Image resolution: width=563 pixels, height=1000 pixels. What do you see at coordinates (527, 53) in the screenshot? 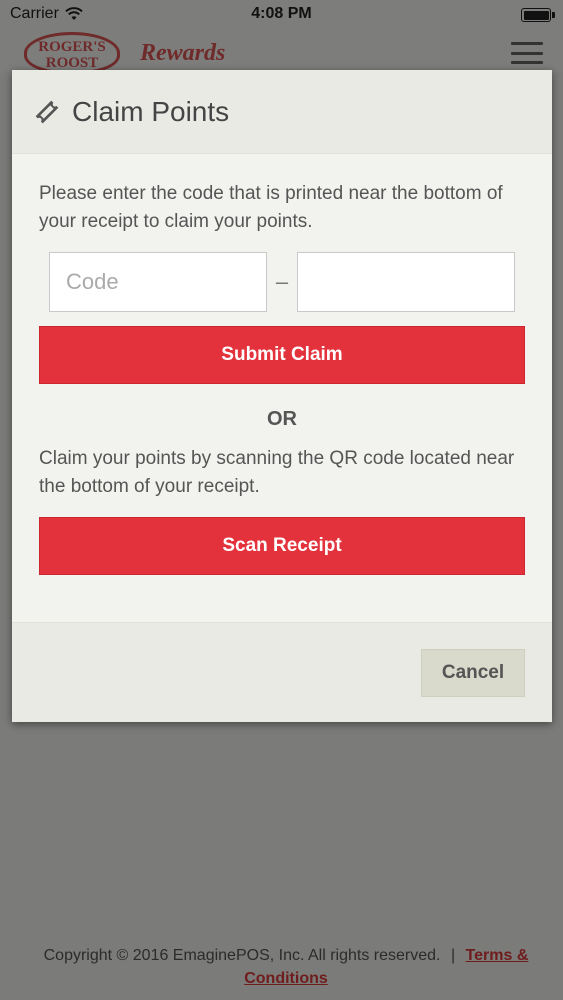
I see `hamburger-menu-icon` at bounding box center [527, 53].